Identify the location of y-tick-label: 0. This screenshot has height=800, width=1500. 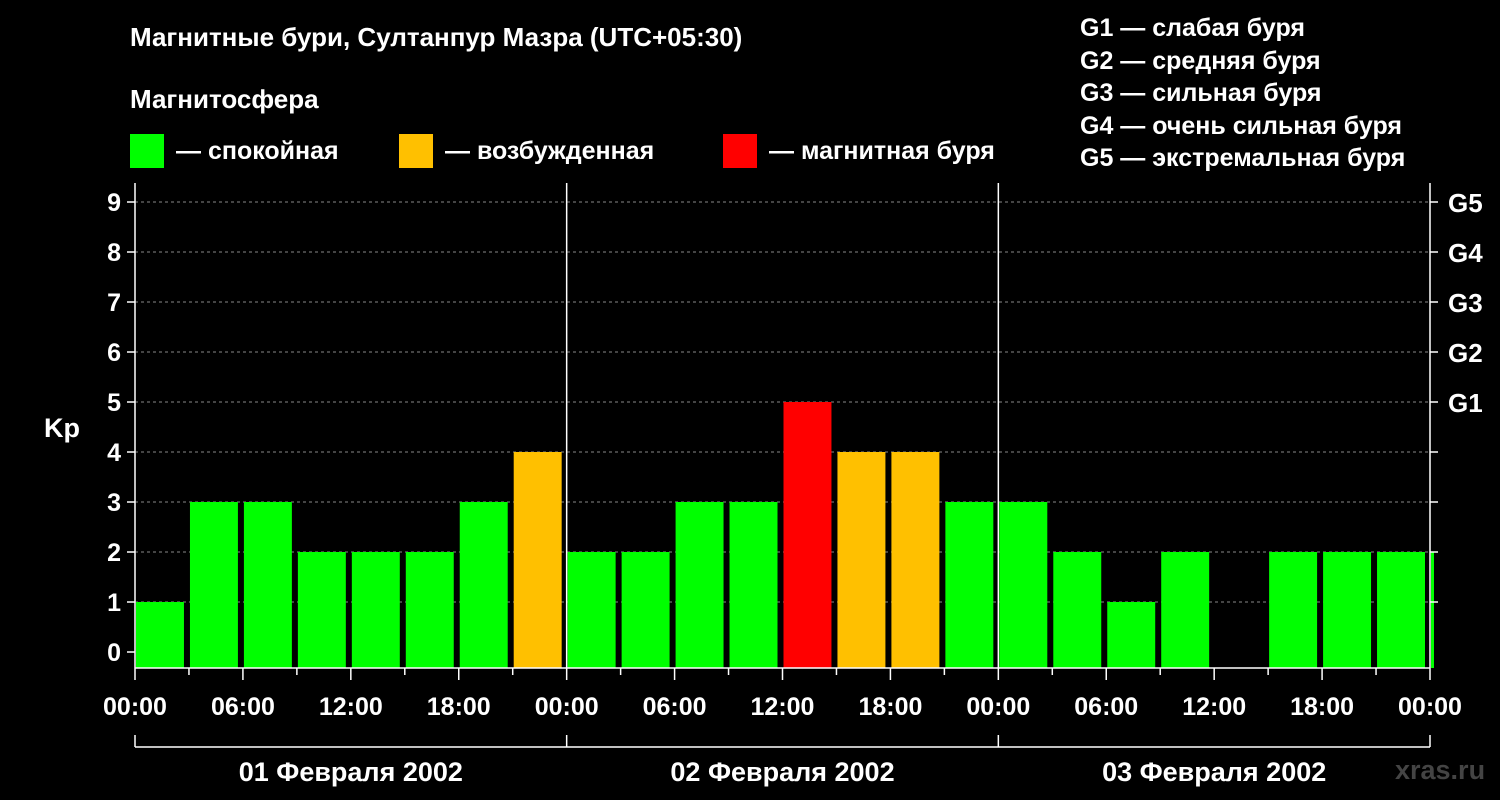
(114, 653).